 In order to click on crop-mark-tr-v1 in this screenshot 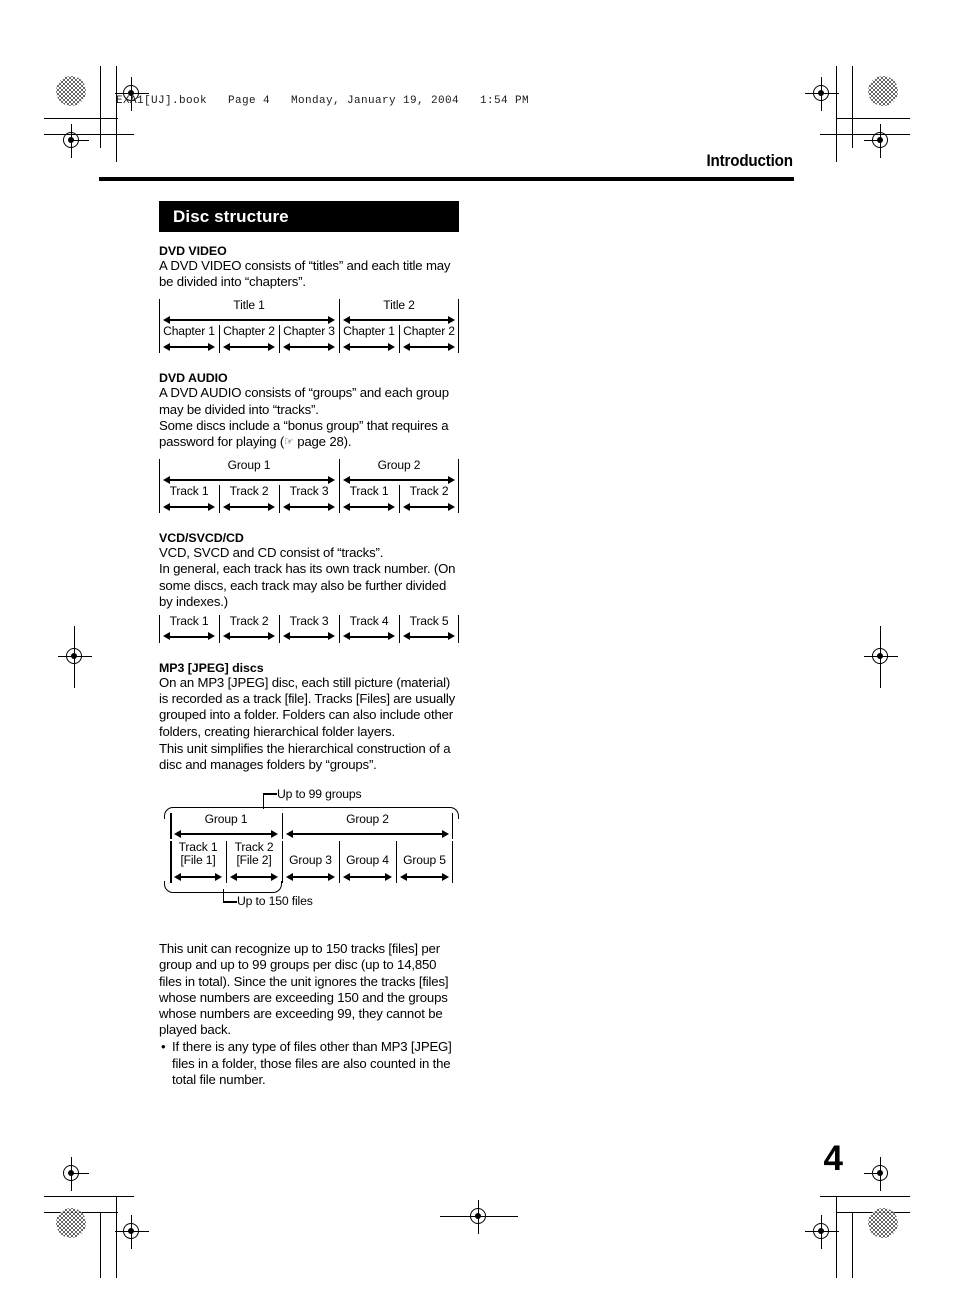, I will do `click(853, 107)`.